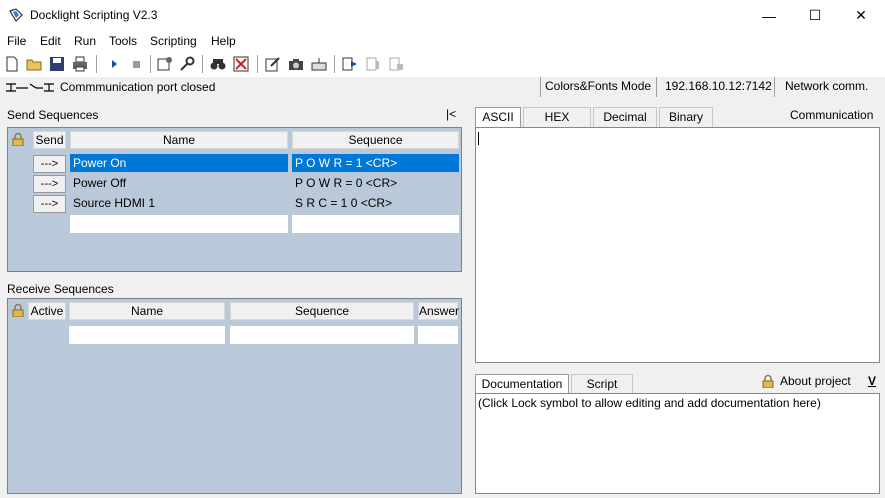 Image resolution: width=885 pixels, height=498 pixels. I want to click on sequence-name-cell: Power Off, so click(179, 183).